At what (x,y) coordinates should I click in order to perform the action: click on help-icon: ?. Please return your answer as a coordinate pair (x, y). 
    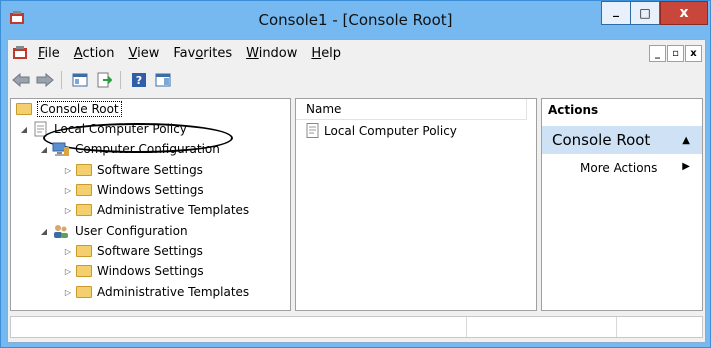
    Looking at the image, I should click on (139, 80).